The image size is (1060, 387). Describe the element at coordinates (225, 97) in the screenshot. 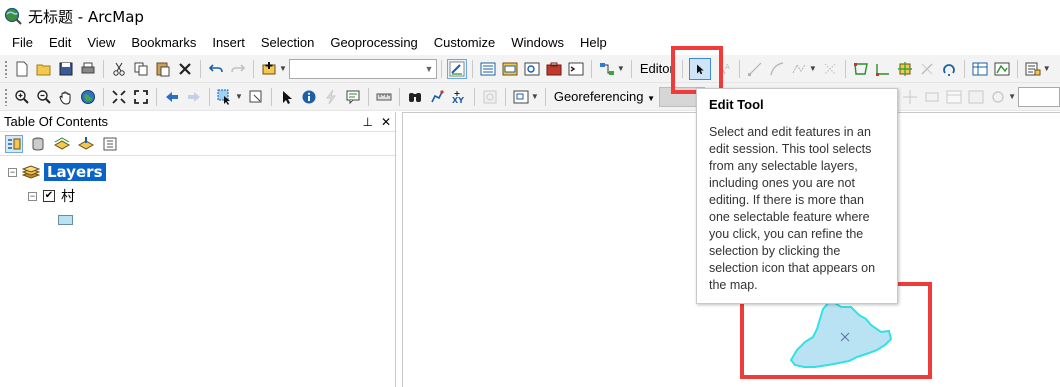

I see `select-features-icon` at that location.